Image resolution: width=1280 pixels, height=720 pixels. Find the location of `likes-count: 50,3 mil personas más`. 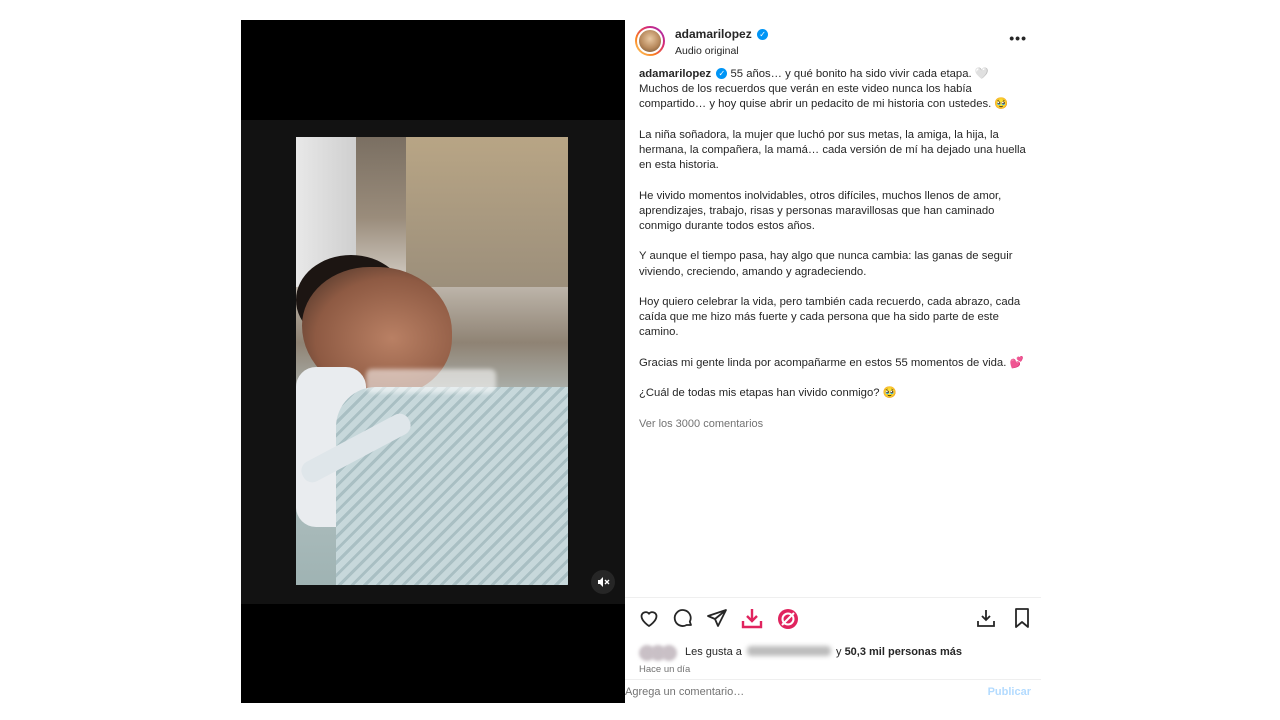

likes-count: 50,3 mil personas más is located at coordinates (903, 652).